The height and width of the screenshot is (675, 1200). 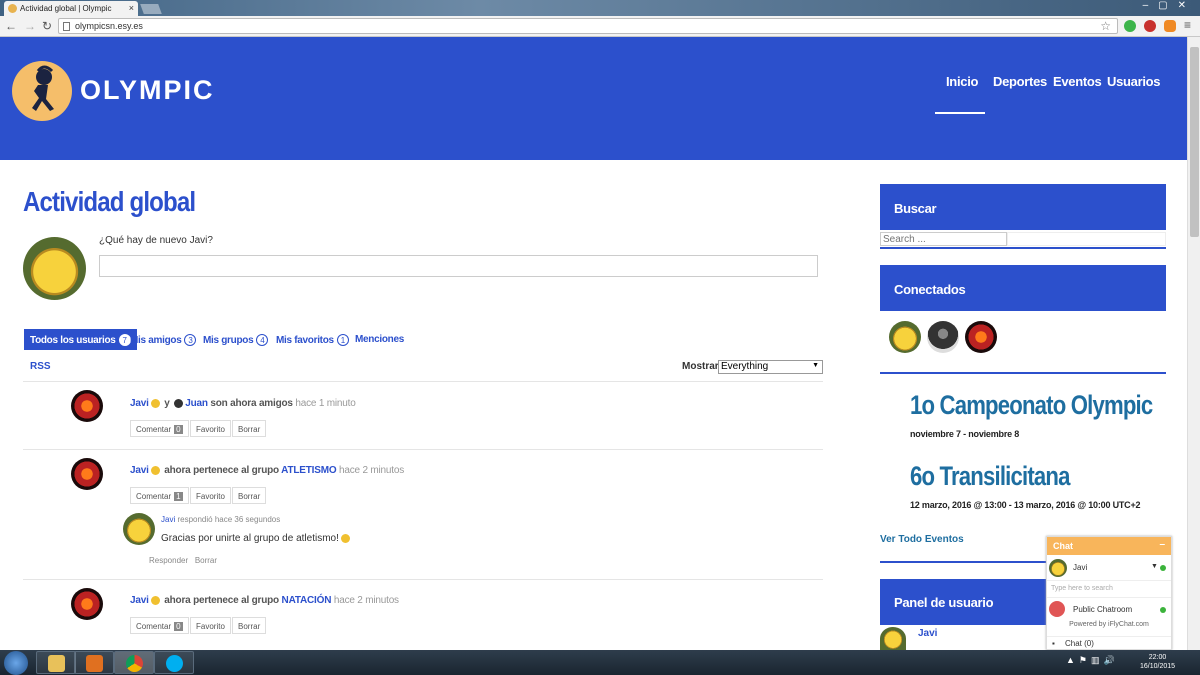 I want to click on close-tab-icon: ×, so click(x=131, y=8).